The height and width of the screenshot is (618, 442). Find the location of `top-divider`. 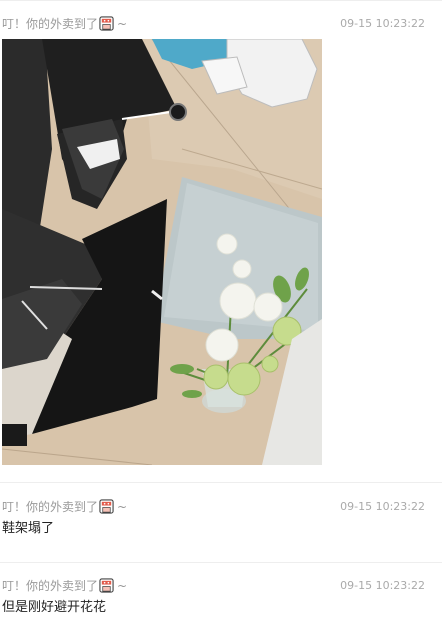

top-divider is located at coordinates (221, 0).